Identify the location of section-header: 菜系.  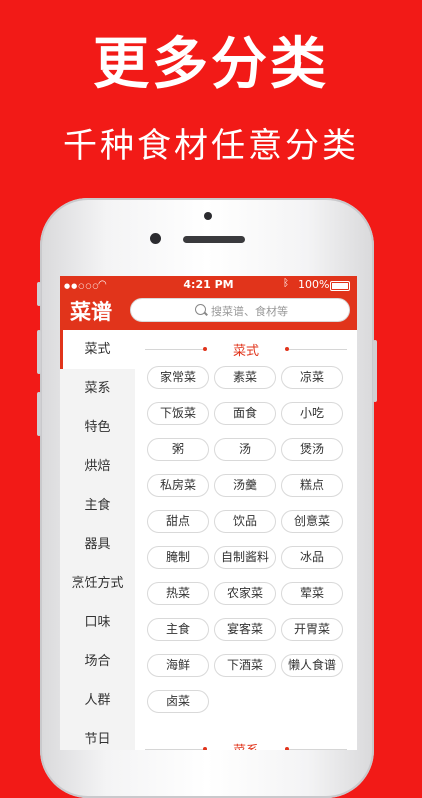
(246, 744).